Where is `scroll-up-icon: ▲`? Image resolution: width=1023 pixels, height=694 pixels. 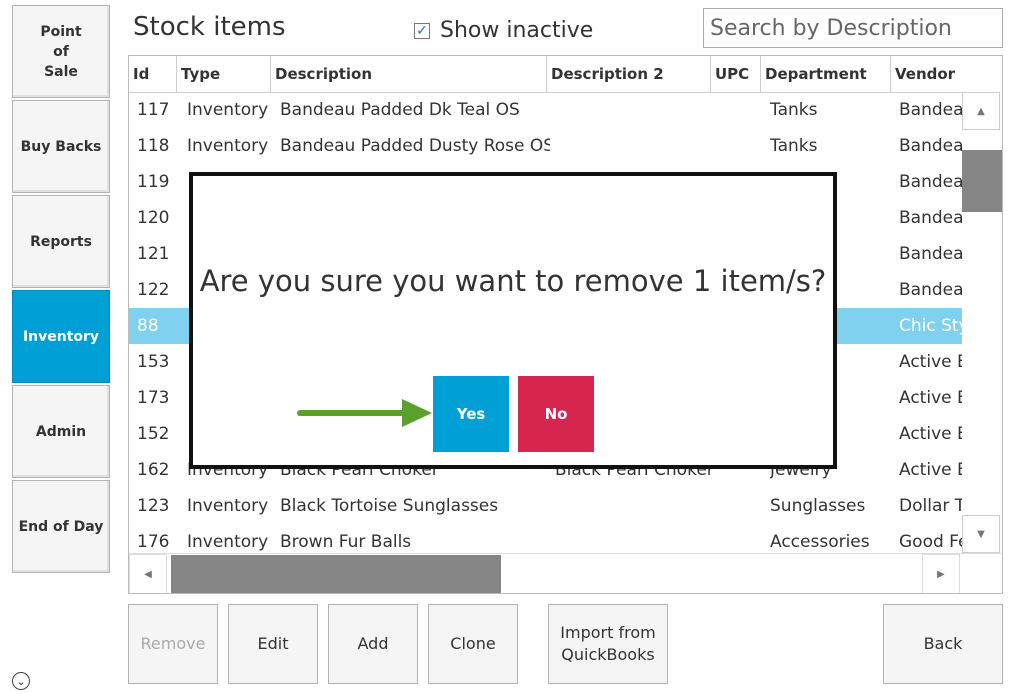
scroll-up-icon: ▲ is located at coordinates (981, 111).